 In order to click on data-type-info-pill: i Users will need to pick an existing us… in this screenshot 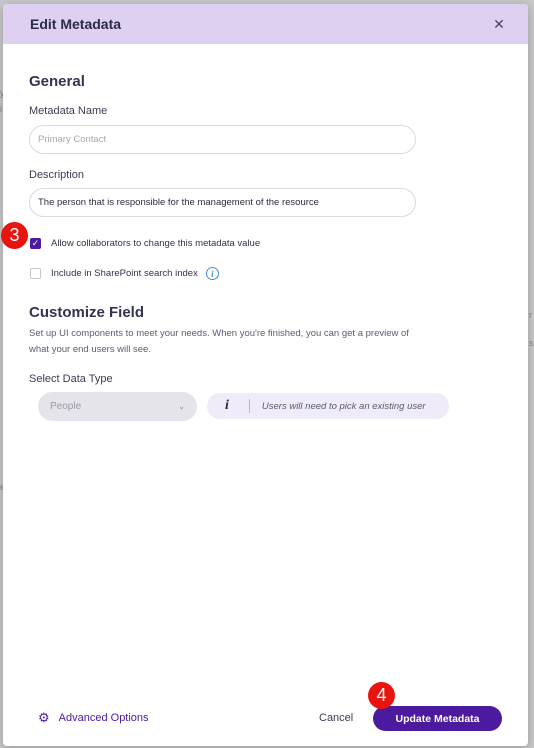, I will do `click(328, 406)`.